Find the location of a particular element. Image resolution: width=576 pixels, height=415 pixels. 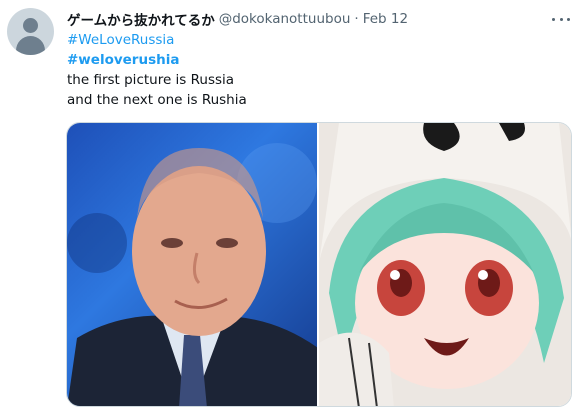

avatar-body-shape is located at coordinates (30, 45).